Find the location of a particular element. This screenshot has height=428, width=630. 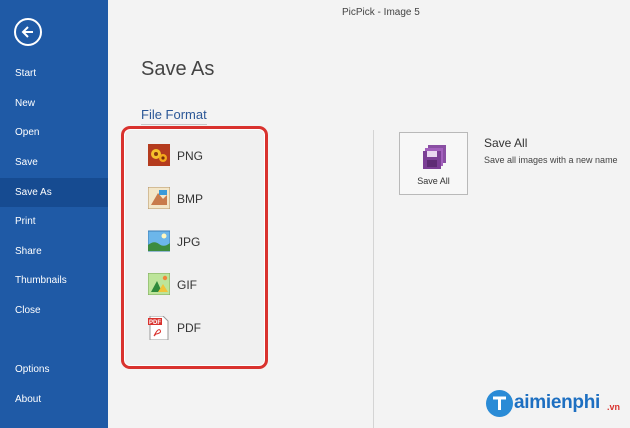

column-divider is located at coordinates (373, 279).